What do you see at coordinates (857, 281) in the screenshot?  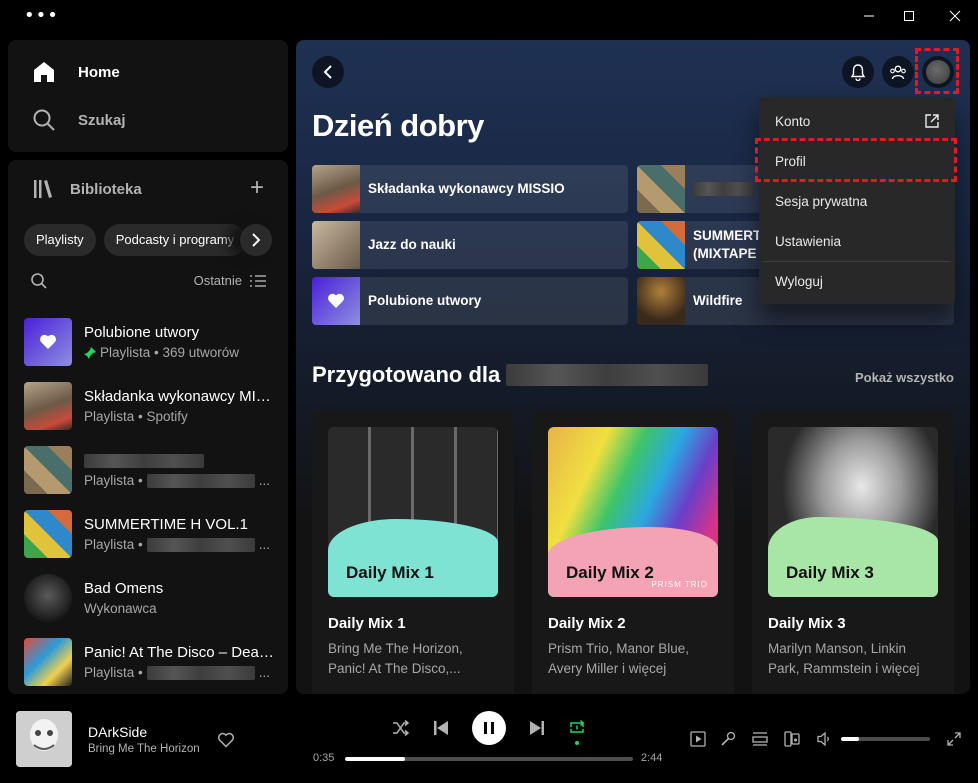 I see `menu-item-logout: Wyloguj` at bounding box center [857, 281].